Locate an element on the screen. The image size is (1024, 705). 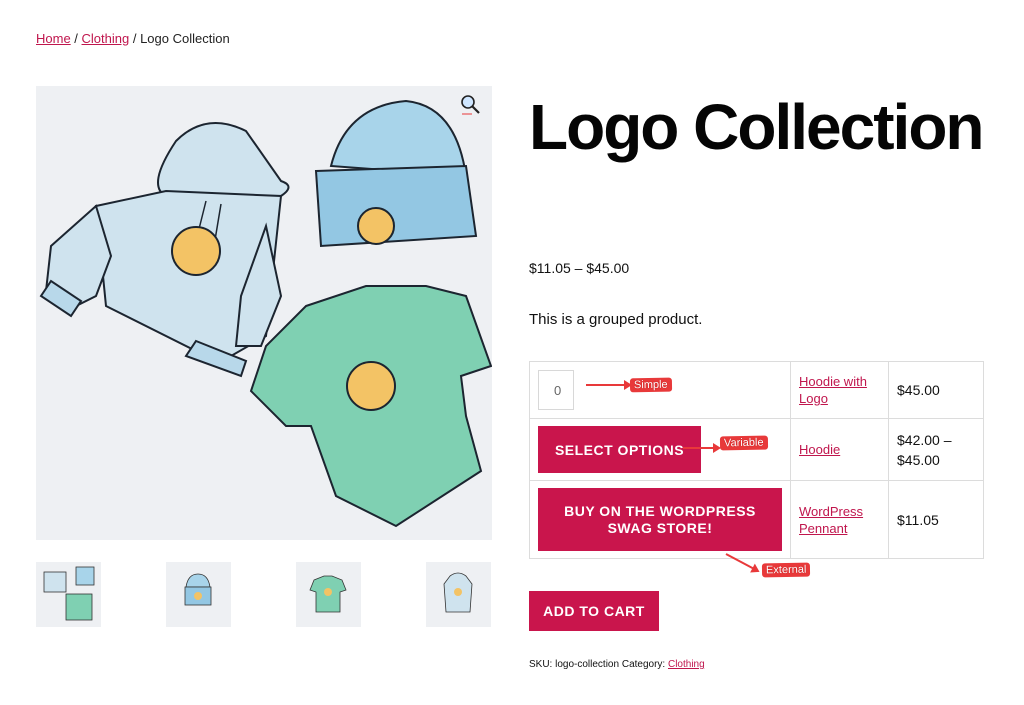
breadcrumb-home-link: Home is located at coordinates (53, 38).